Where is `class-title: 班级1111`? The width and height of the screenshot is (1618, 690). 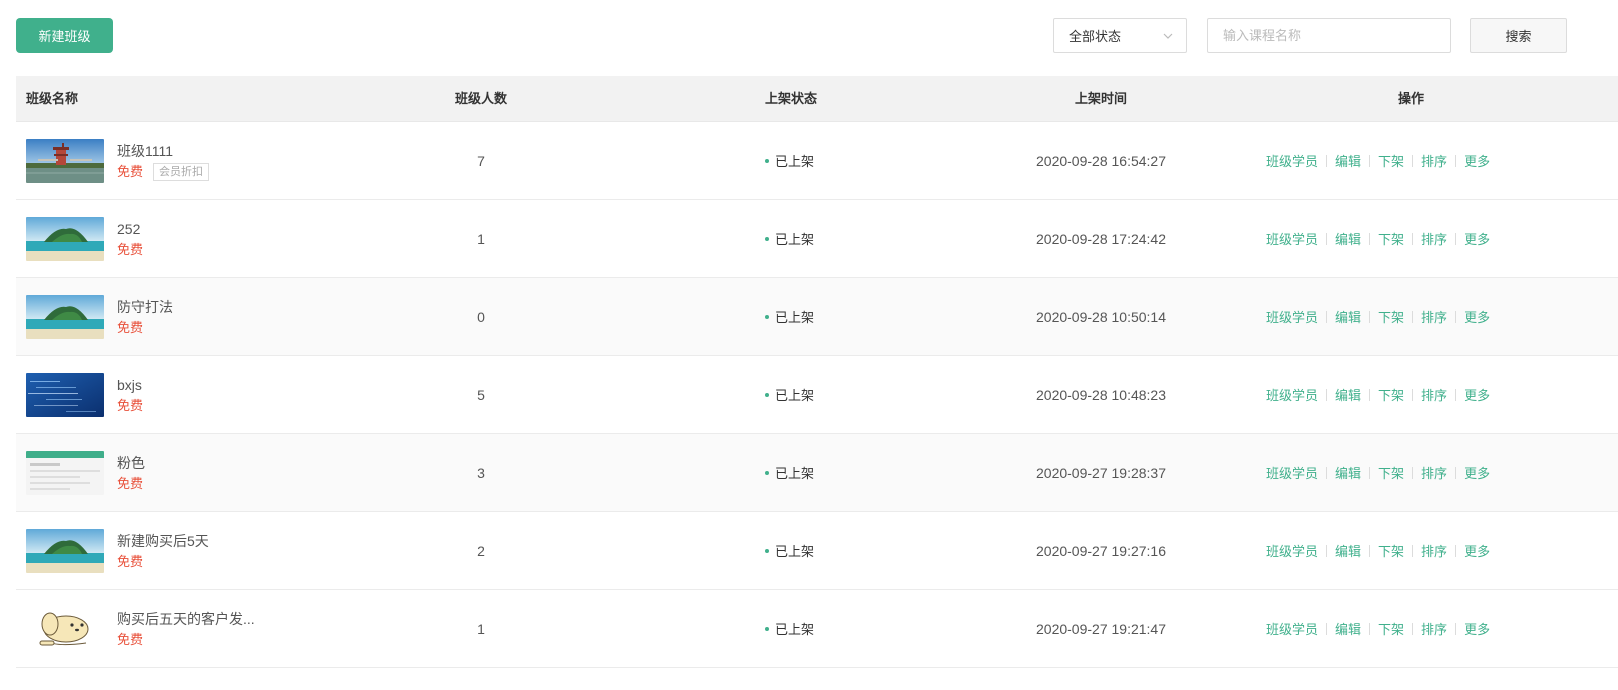
class-title: 班级1111 is located at coordinates (163, 151).